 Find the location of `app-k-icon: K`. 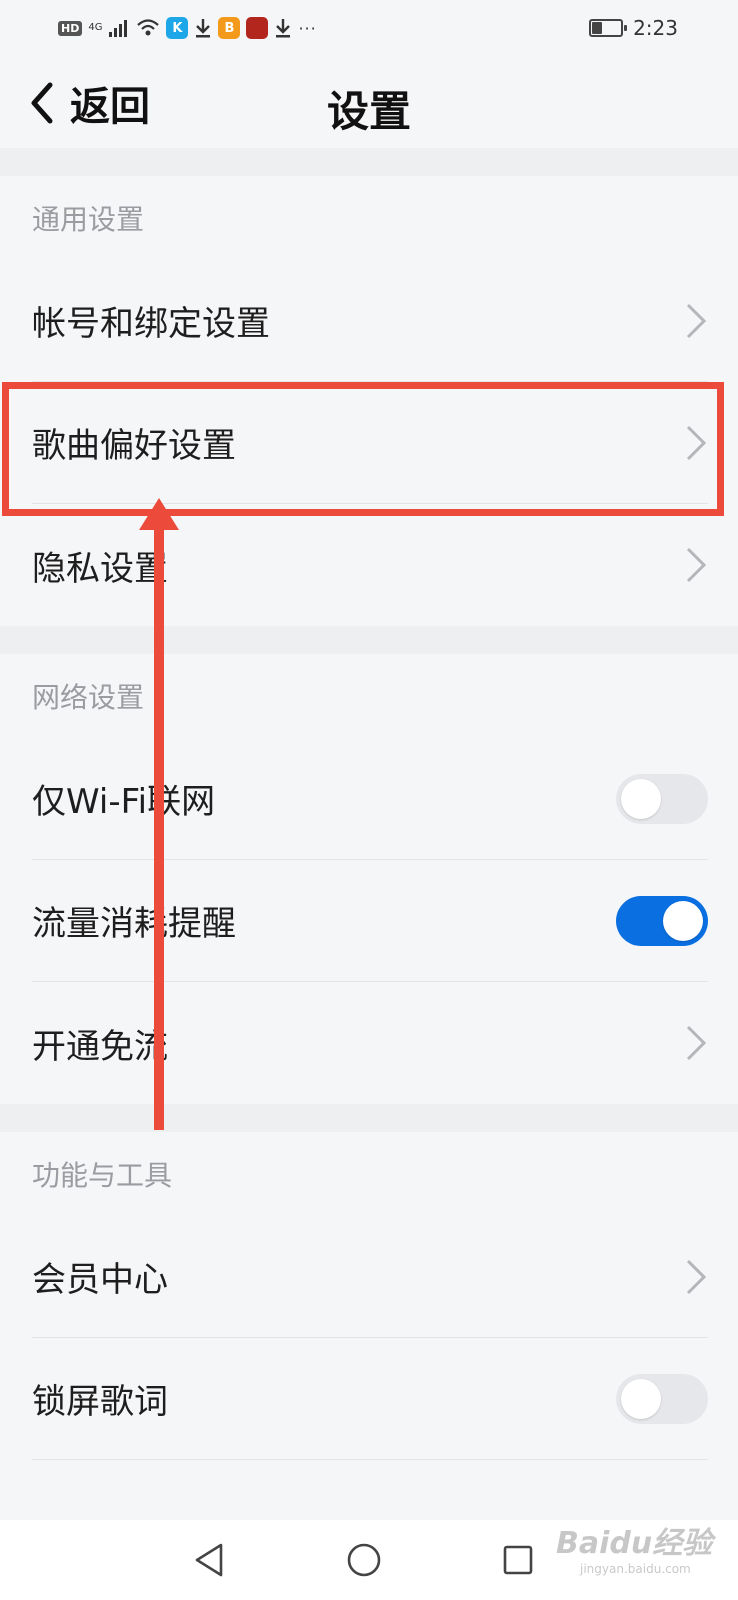

app-k-icon: K is located at coordinates (177, 28).